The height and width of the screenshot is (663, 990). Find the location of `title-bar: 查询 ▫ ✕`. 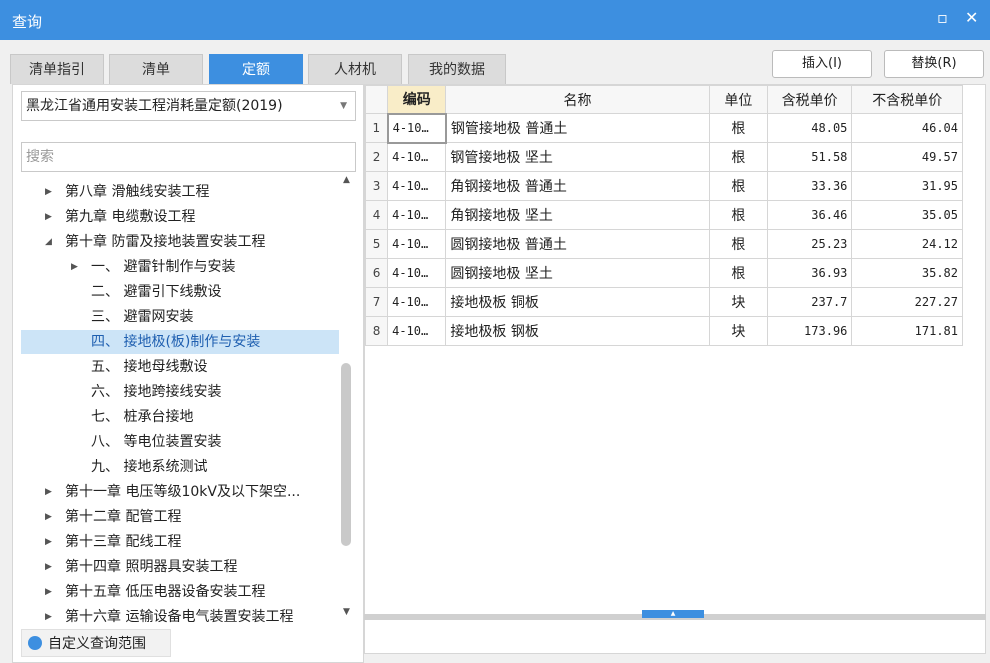

title-bar: 查询 ▫ ✕ is located at coordinates (495, 20).